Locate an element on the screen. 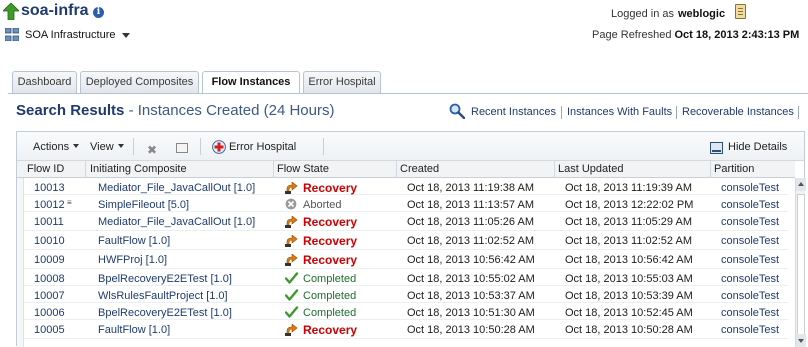 This screenshot has width=808, height=347. hide-details-button: Hide Details is located at coordinates (757, 147).